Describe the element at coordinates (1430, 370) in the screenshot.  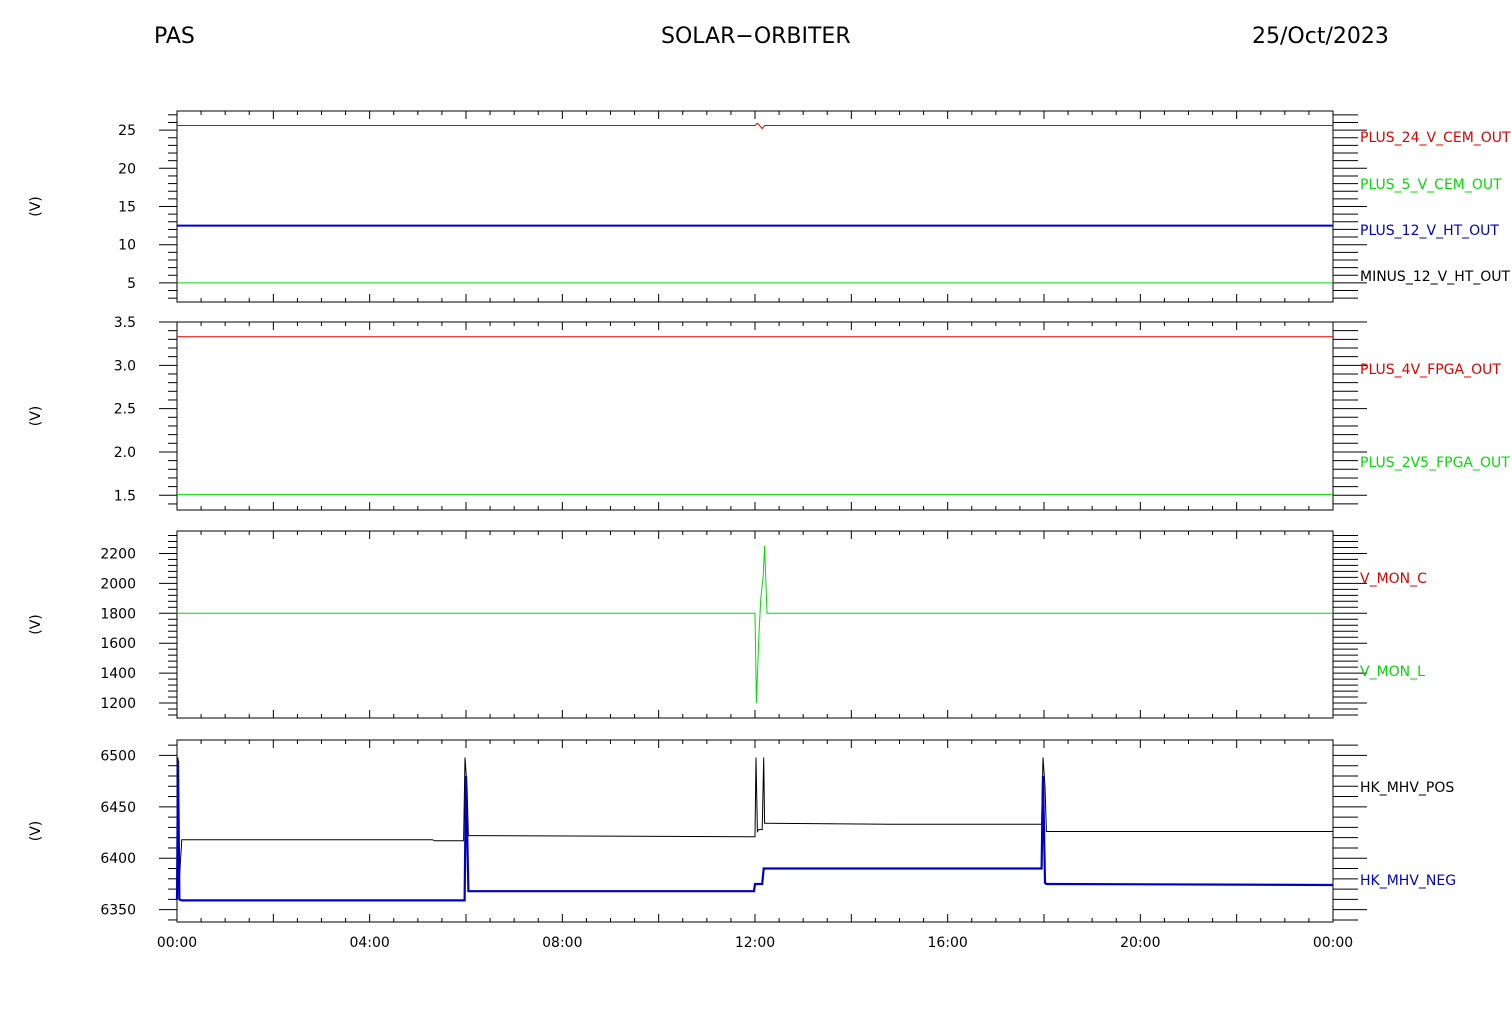
I see `legend-label-plus_4v_fpga_out: PLUS_4V_FPGA_OUT` at that location.